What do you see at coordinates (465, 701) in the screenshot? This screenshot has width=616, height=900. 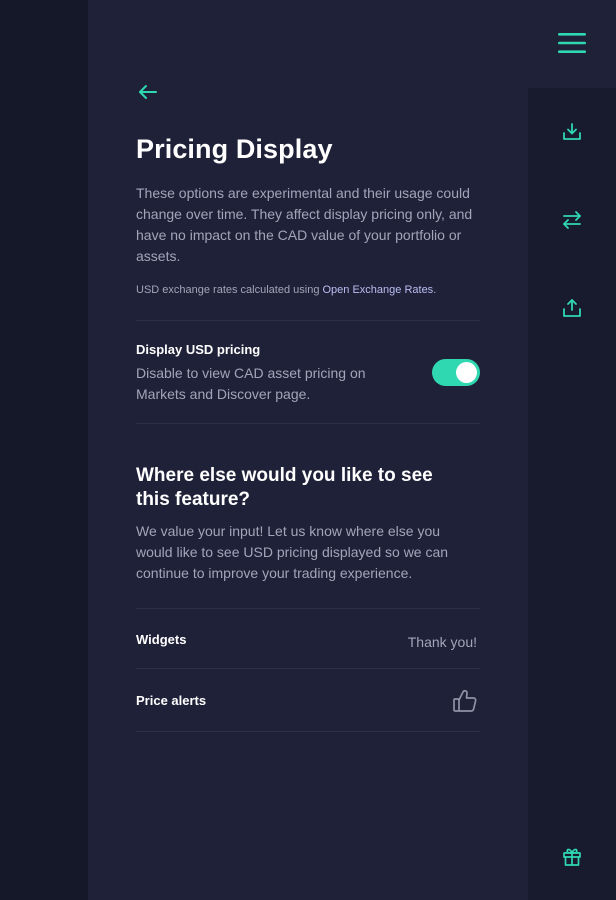 I see `thumbs-up-icon` at bounding box center [465, 701].